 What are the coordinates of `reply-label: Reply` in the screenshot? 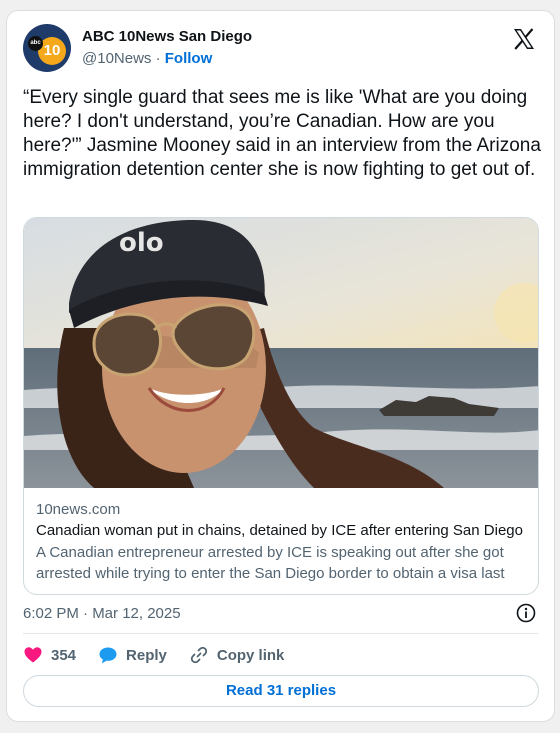 It's located at (146, 655).